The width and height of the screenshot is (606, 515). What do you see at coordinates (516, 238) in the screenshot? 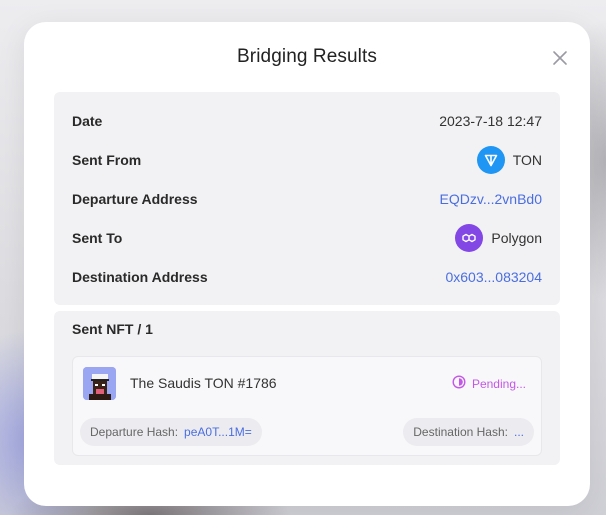
I see `sent-to-chain-name: Polygon` at bounding box center [516, 238].